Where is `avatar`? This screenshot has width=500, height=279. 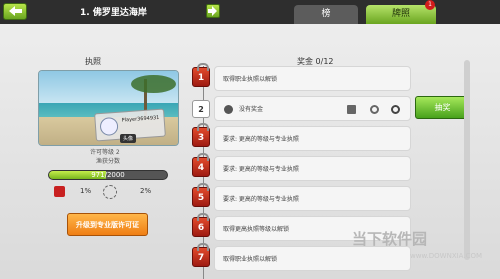
avatar is located at coordinates (109, 126).